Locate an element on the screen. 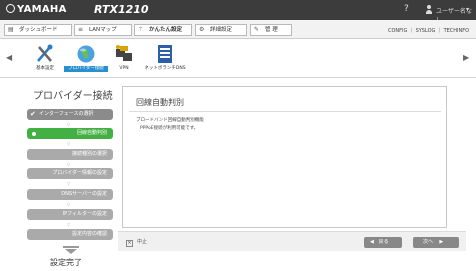 This screenshot has height=271, width=476. wizard-step-ip-filter: IPフィルターの設定 is located at coordinates (70, 214).